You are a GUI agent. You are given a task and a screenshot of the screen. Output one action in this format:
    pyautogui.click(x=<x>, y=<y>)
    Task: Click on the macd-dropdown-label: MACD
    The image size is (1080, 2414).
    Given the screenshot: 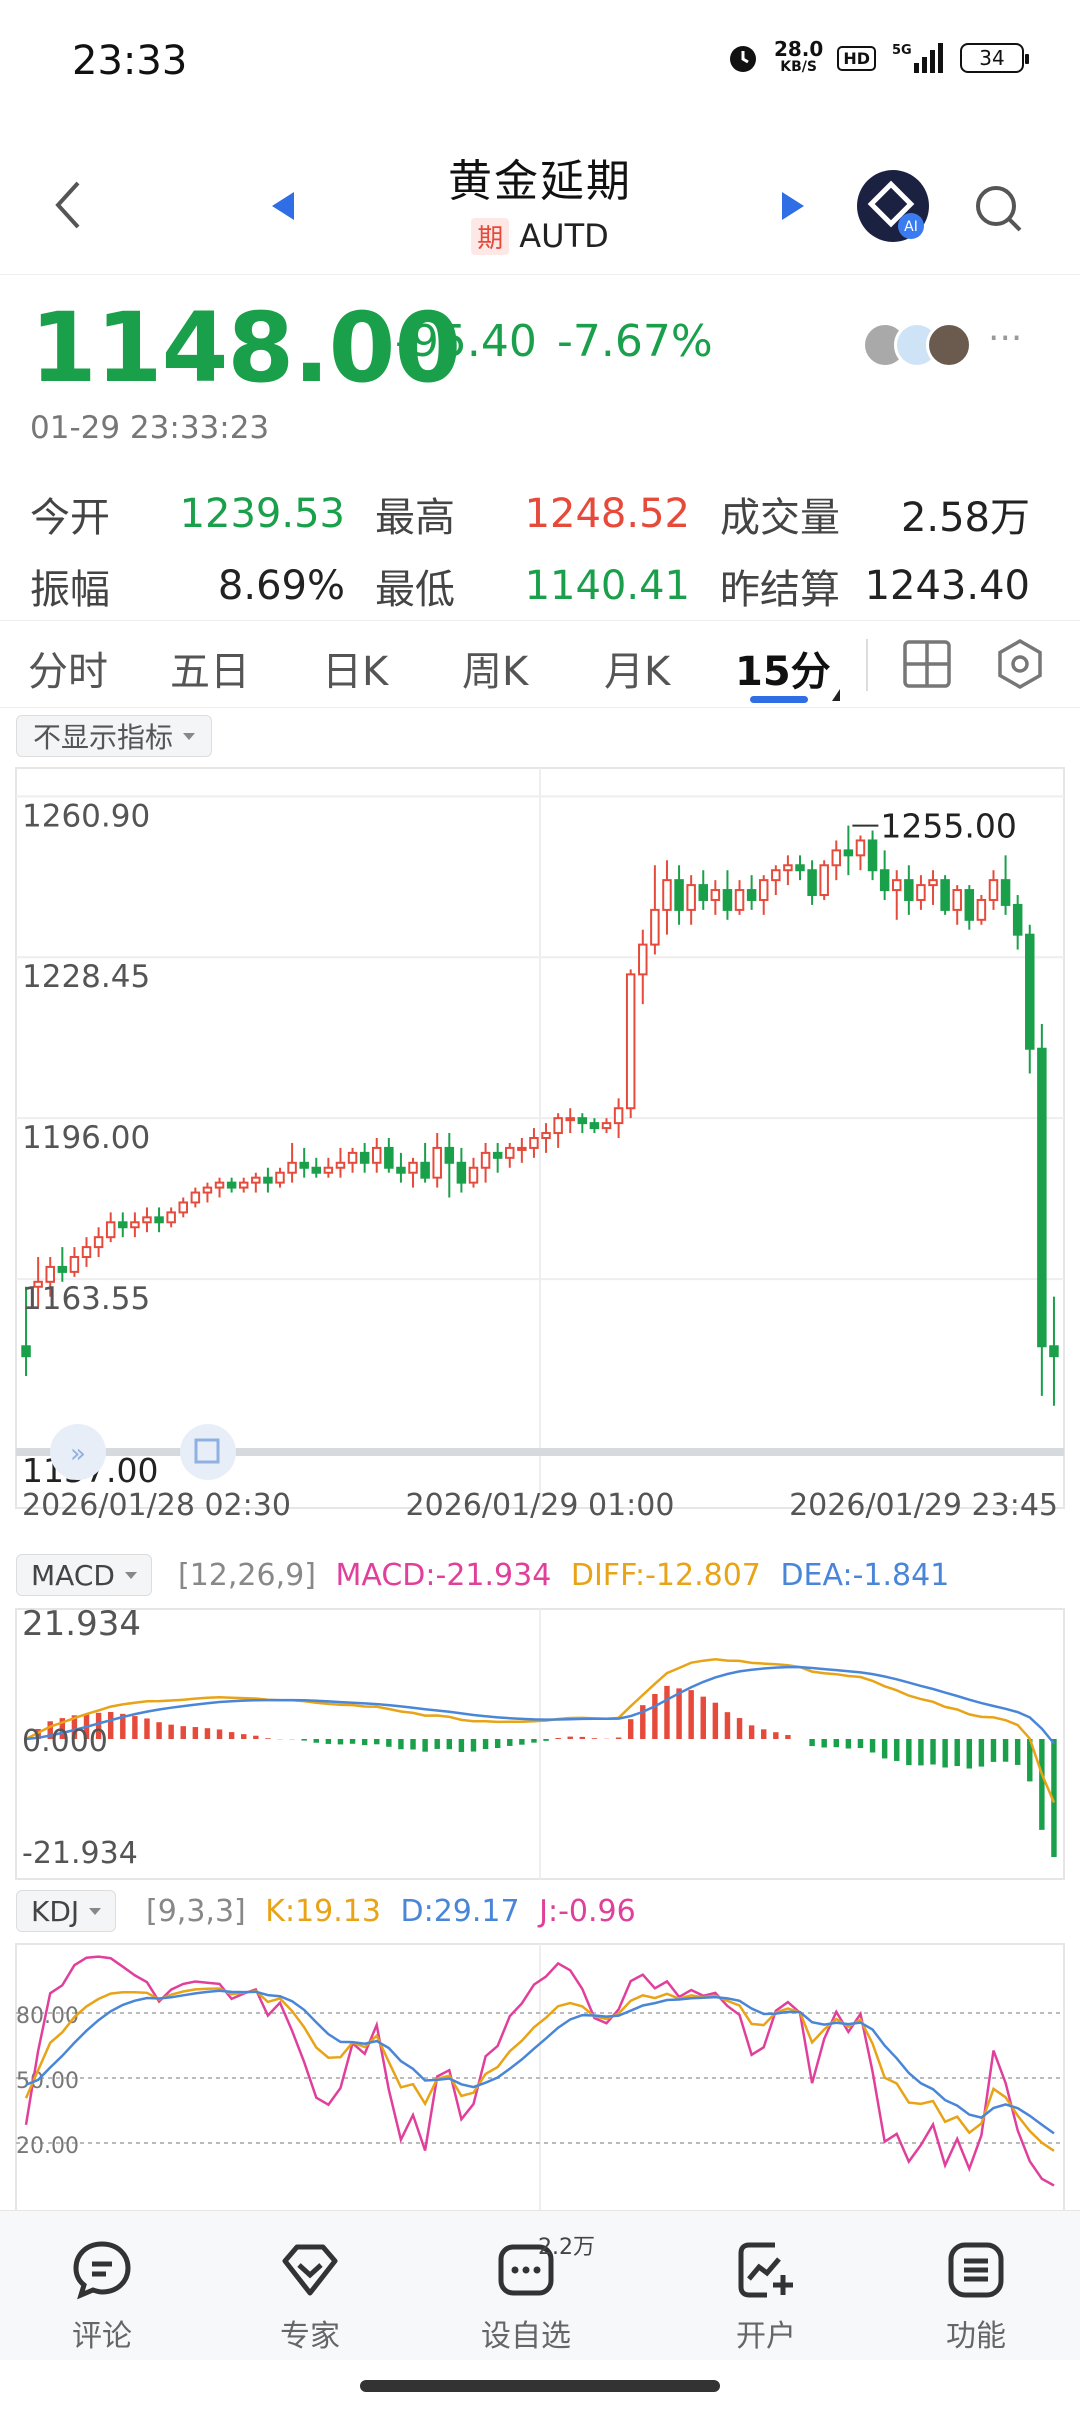 What is the action you would take?
    pyautogui.click(x=73, y=1575)
    